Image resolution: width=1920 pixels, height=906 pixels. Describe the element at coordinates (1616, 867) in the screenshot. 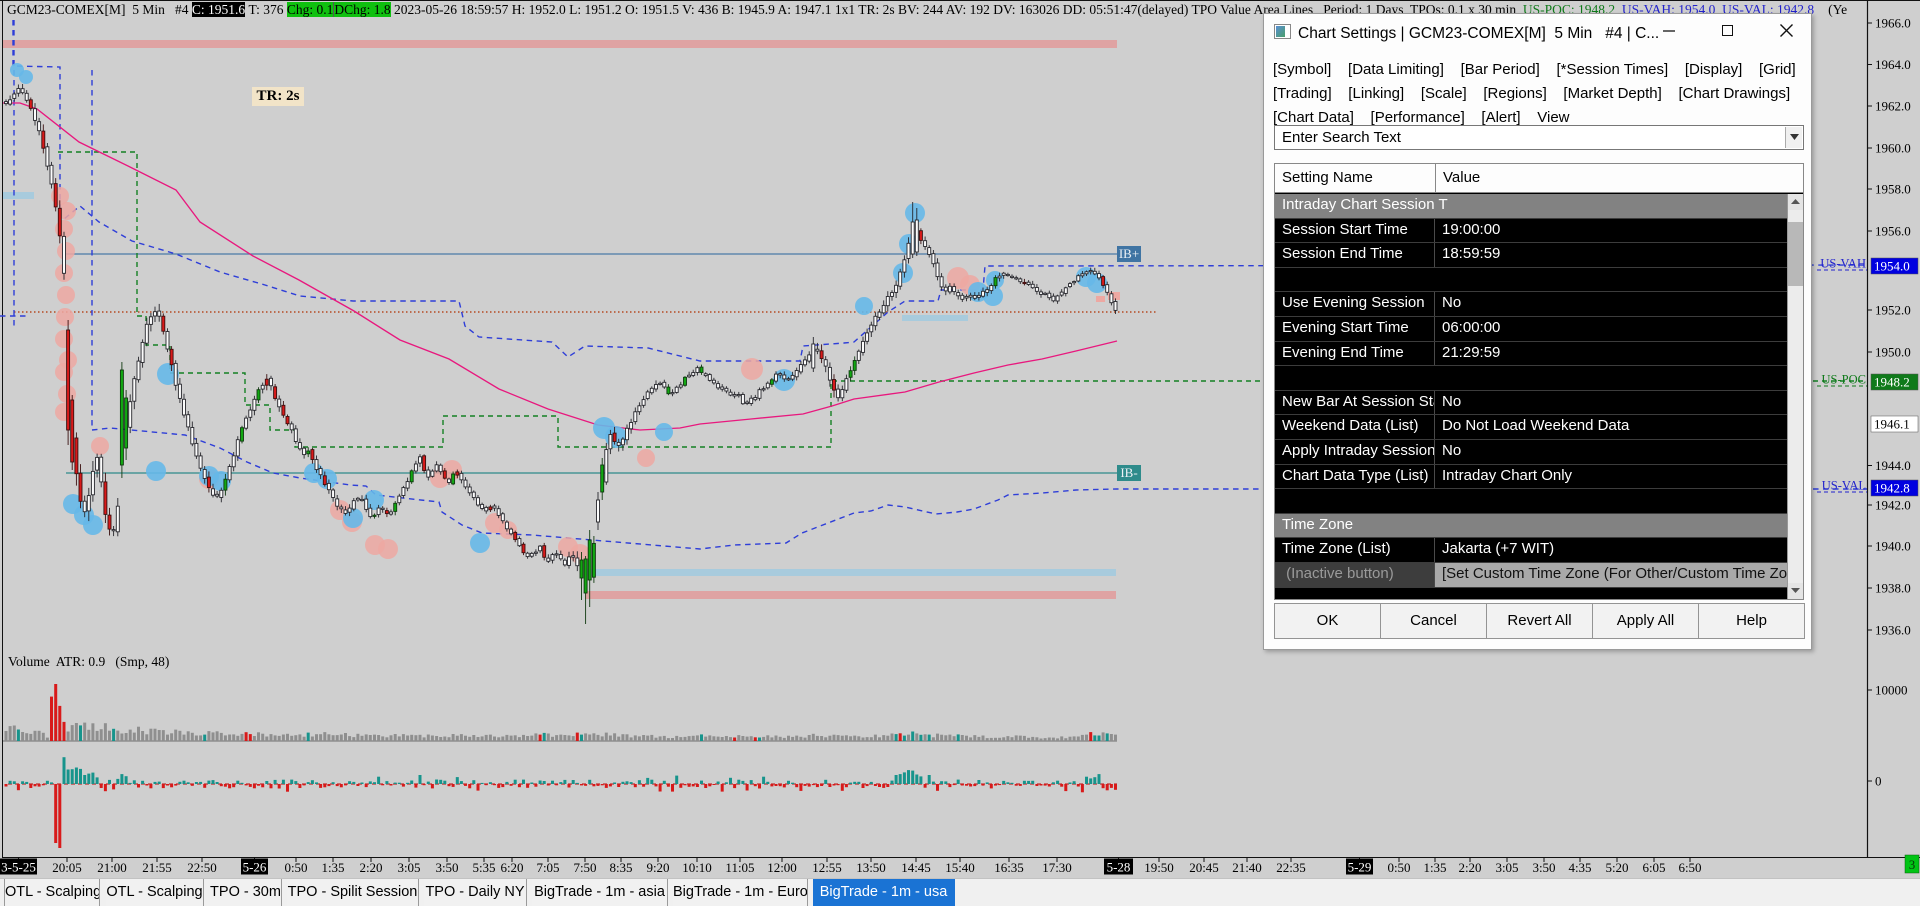

I see `svg-text: 5:20` at that location.